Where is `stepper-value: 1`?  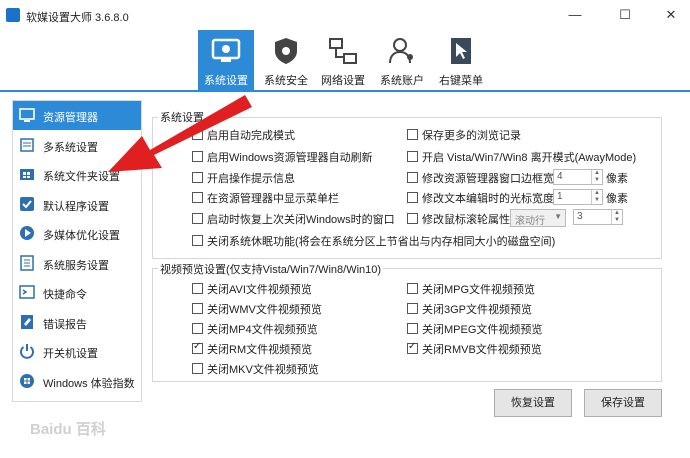
stepper-value: 1 is located at coordinates (560, 196).